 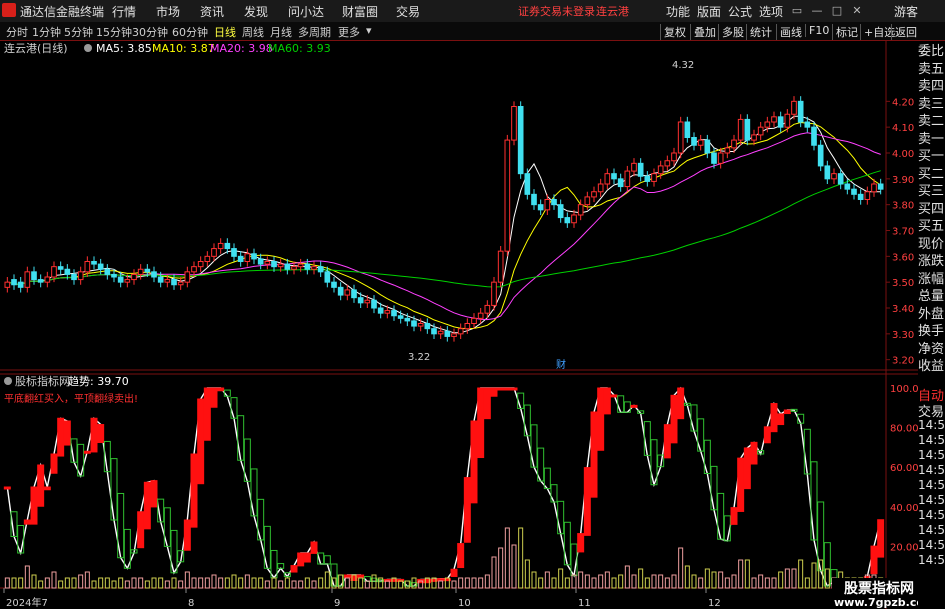 I want to click on tab-weekly: 周线, so click(x=253, y=32).